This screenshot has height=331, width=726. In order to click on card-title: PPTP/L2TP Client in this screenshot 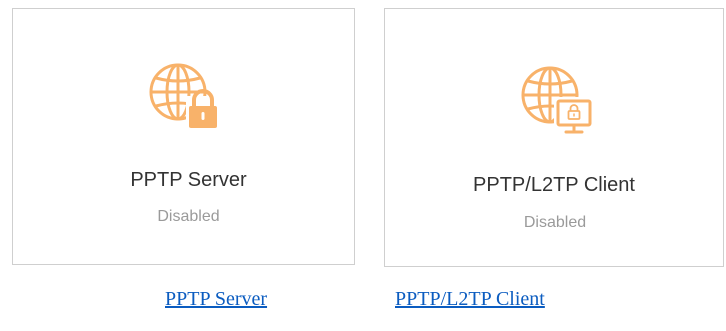, I will do `click(554, 185)`.